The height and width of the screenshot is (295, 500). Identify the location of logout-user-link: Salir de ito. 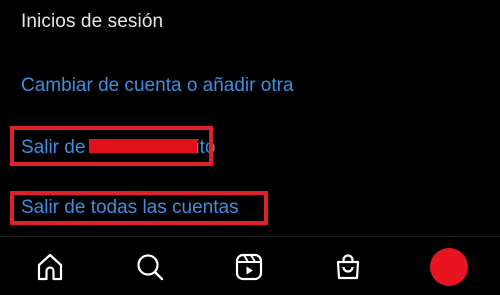
(118, 148).